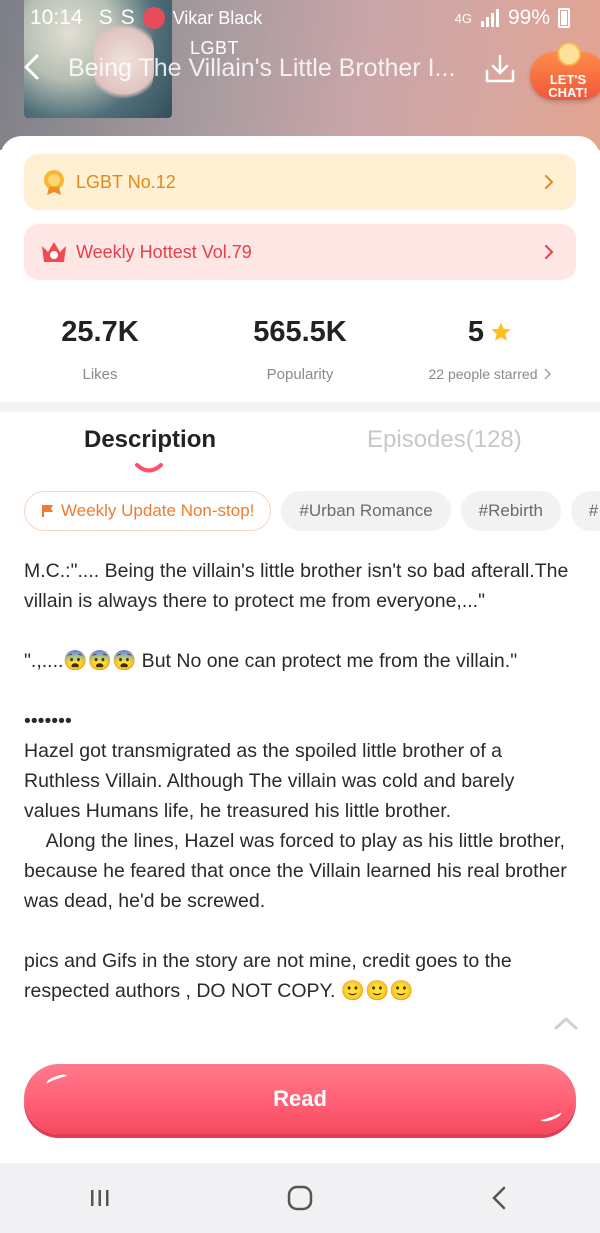 The height and width of the screenshot is (1233, 600). I want to click on lets-chat-button: LET'S CHAT!, so click(565, 71).